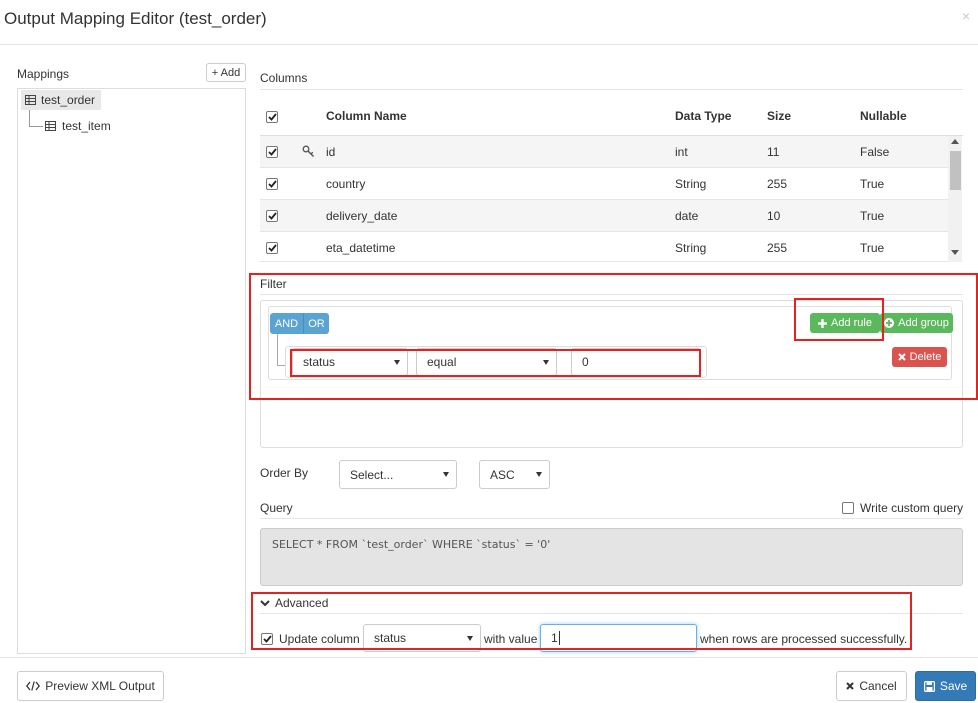 Image resolution: width=978 pixels, height=703 pixels. What do you see at coordinates (848, 508) in the screenshot?
I see `custom-query-checkbox` at bounding box center [848, 508].